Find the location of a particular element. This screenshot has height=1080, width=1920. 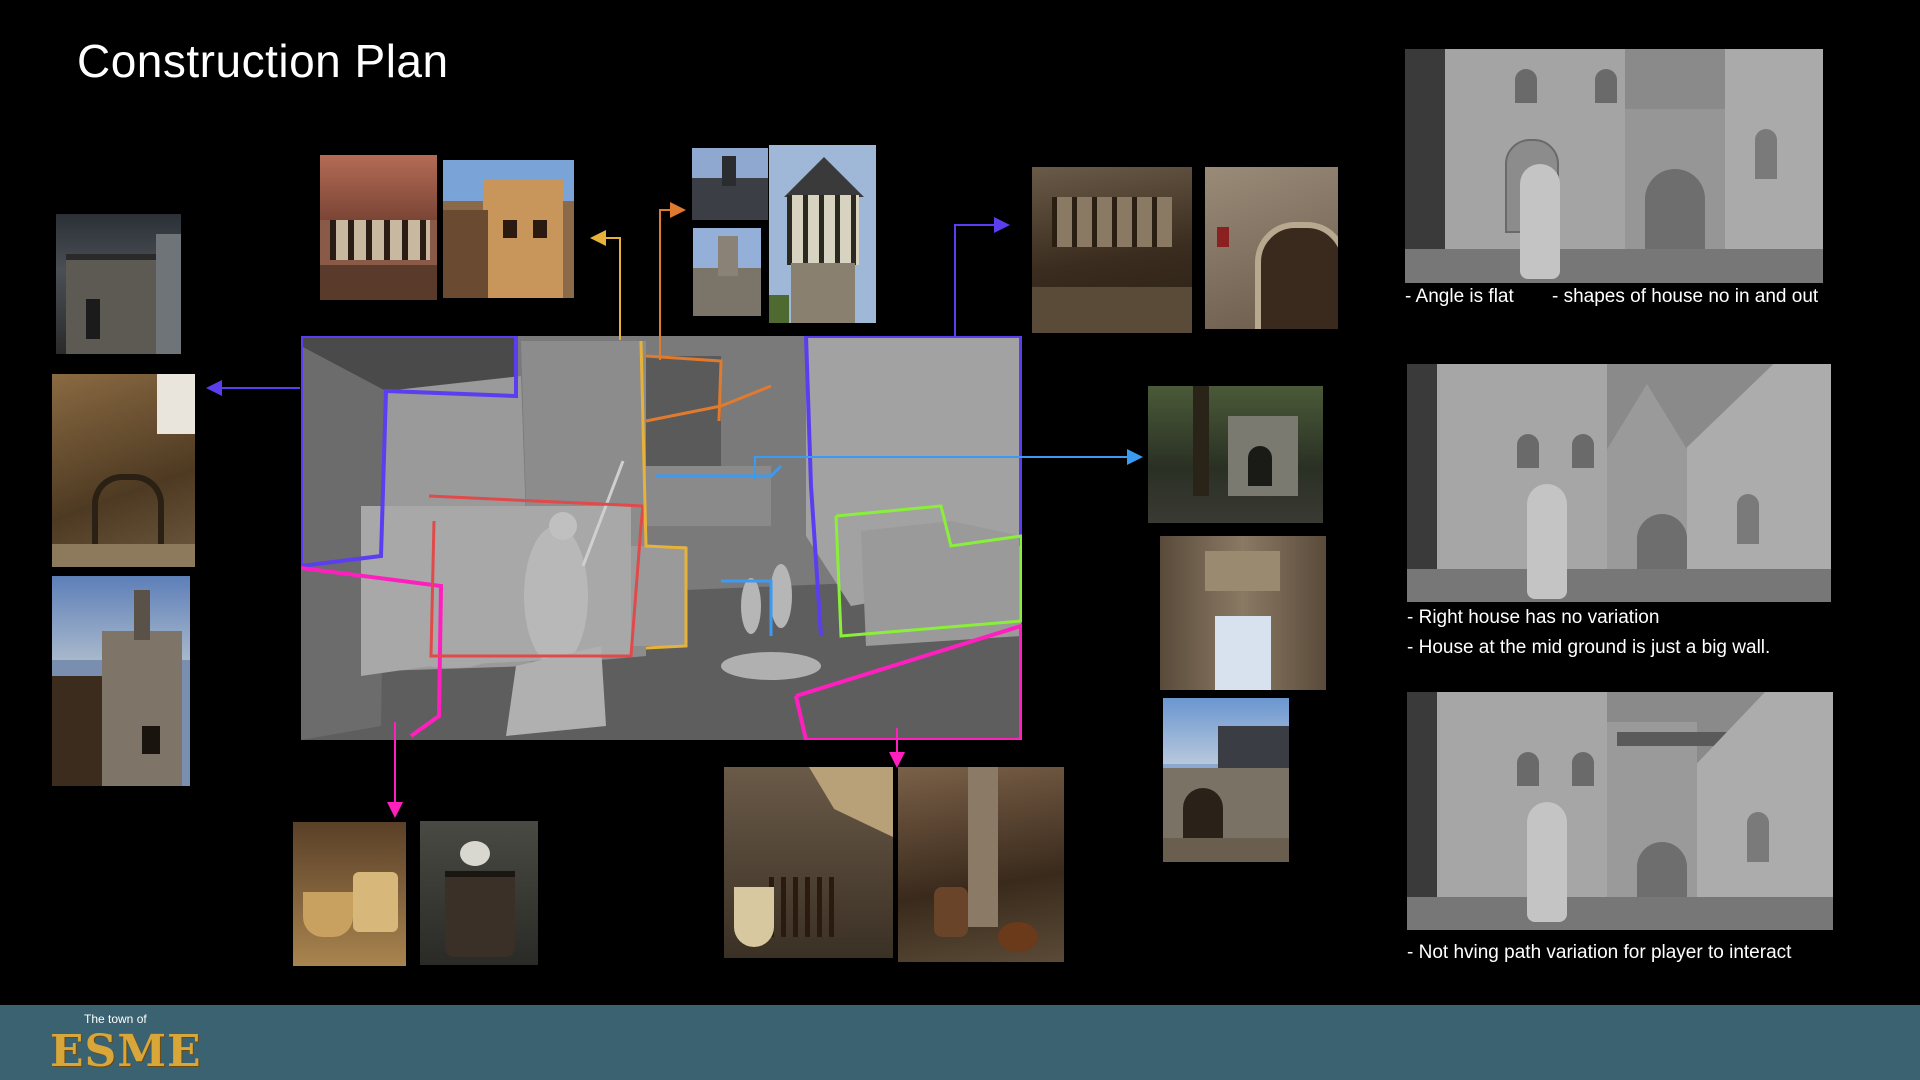

brand-logo: ESME is located at coordinates (126, 1051).